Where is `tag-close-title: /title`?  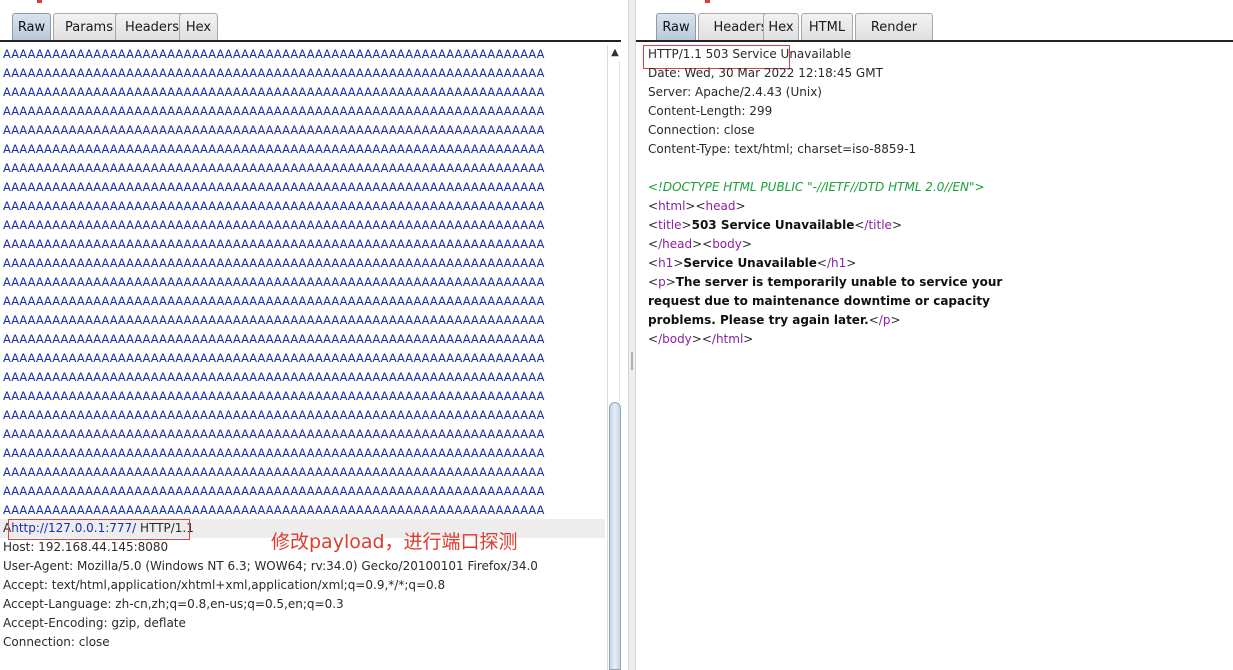
tag-close-title: /title is located at coordinates (878, 225).